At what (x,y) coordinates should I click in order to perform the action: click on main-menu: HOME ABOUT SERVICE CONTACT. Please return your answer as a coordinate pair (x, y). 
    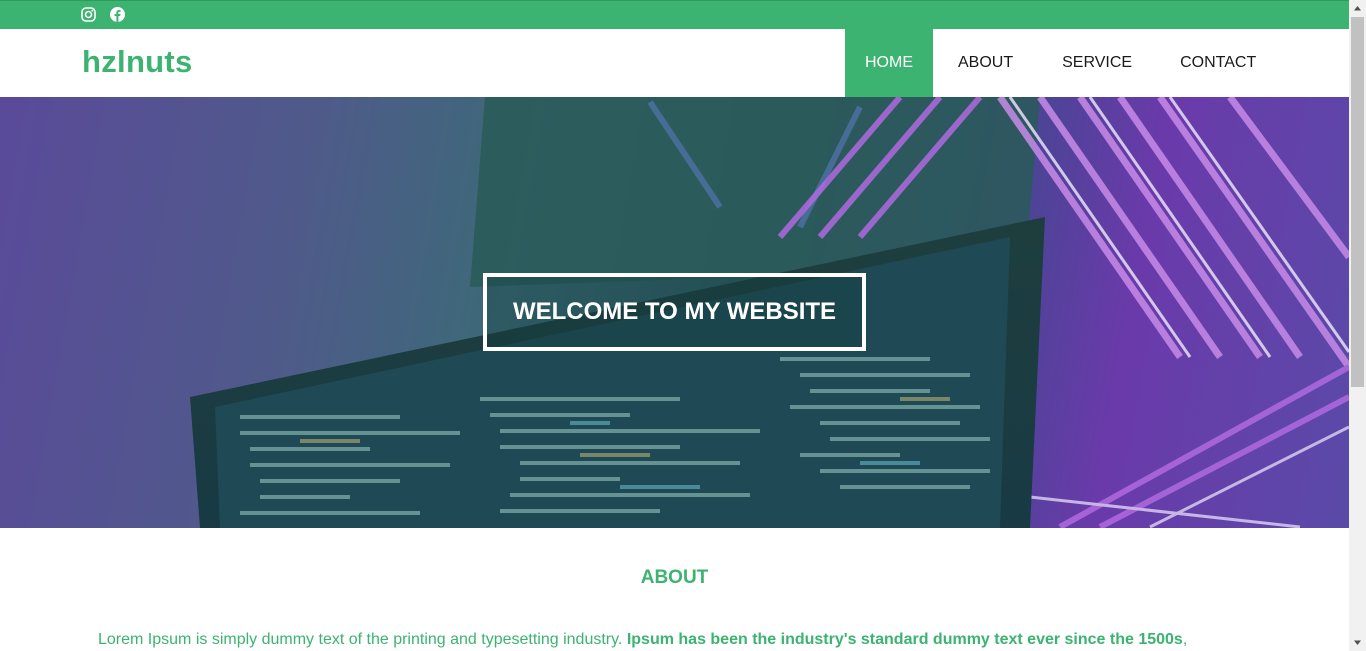
    Looking at the image, I should click on (1062, 63).